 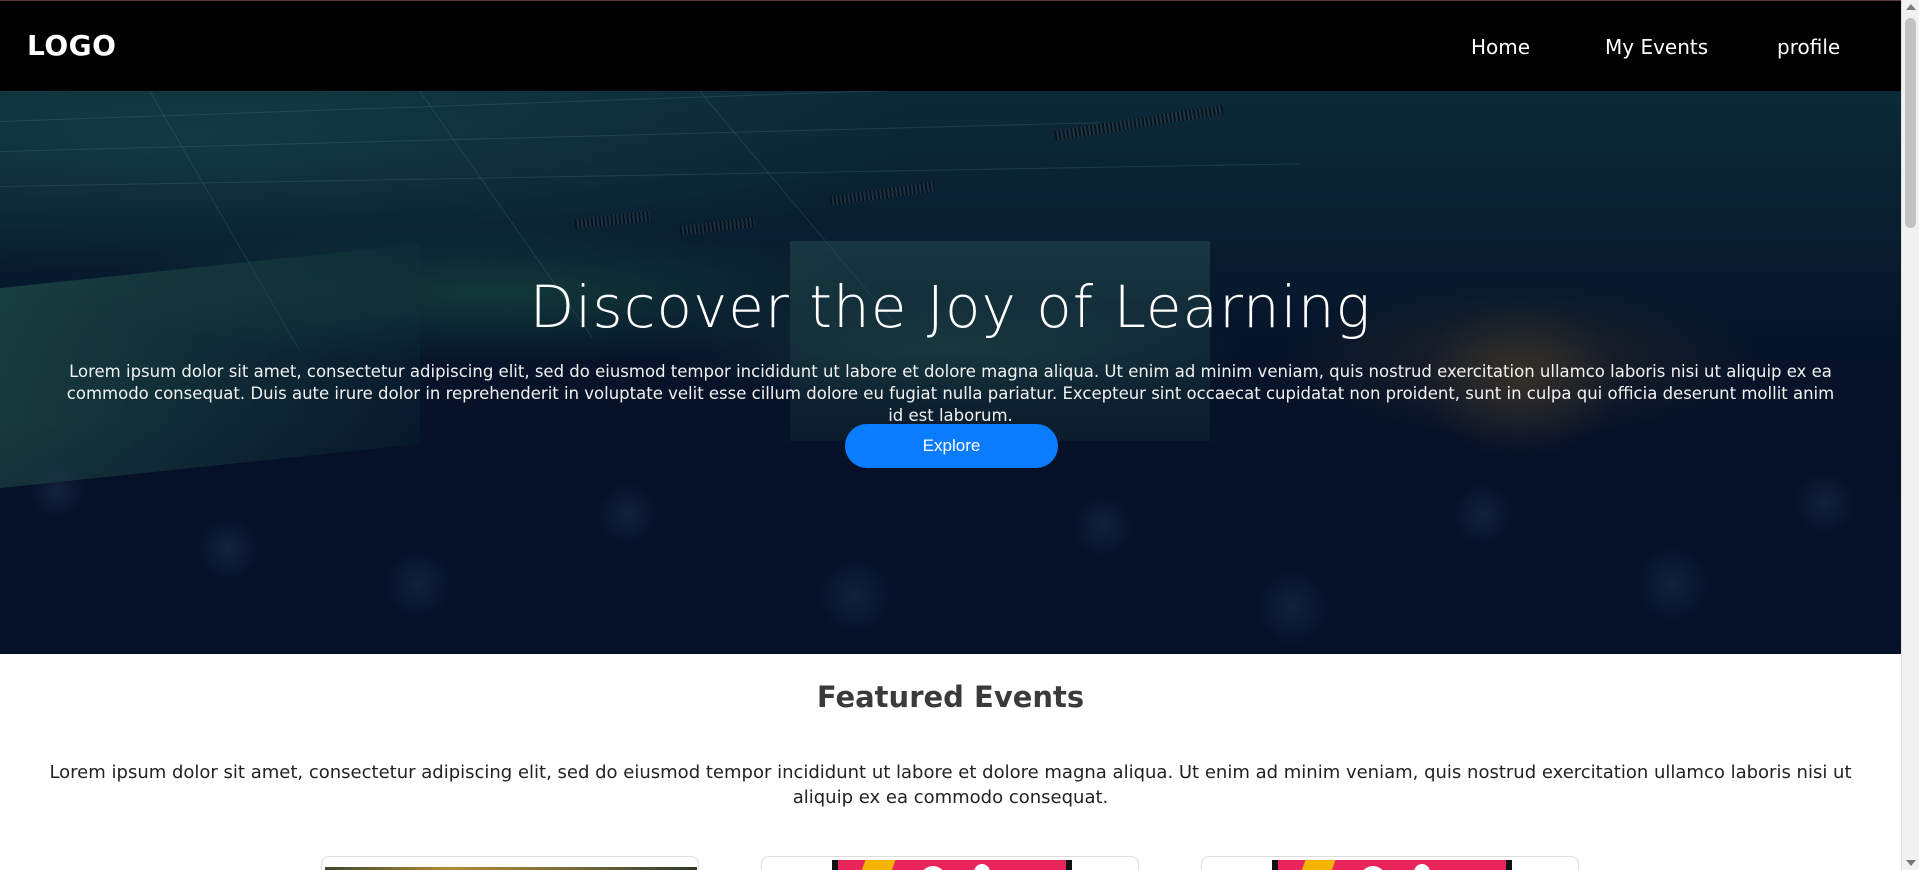 I want to click on scroll-up-arrow-icon, so click(x=1911, y=7).